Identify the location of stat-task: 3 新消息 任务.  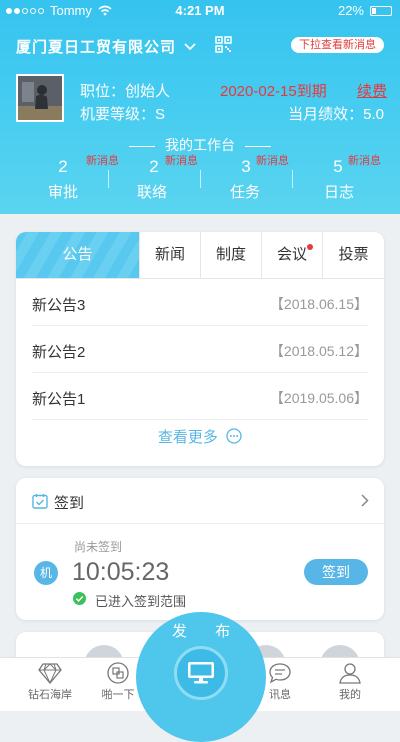
(257, 178).